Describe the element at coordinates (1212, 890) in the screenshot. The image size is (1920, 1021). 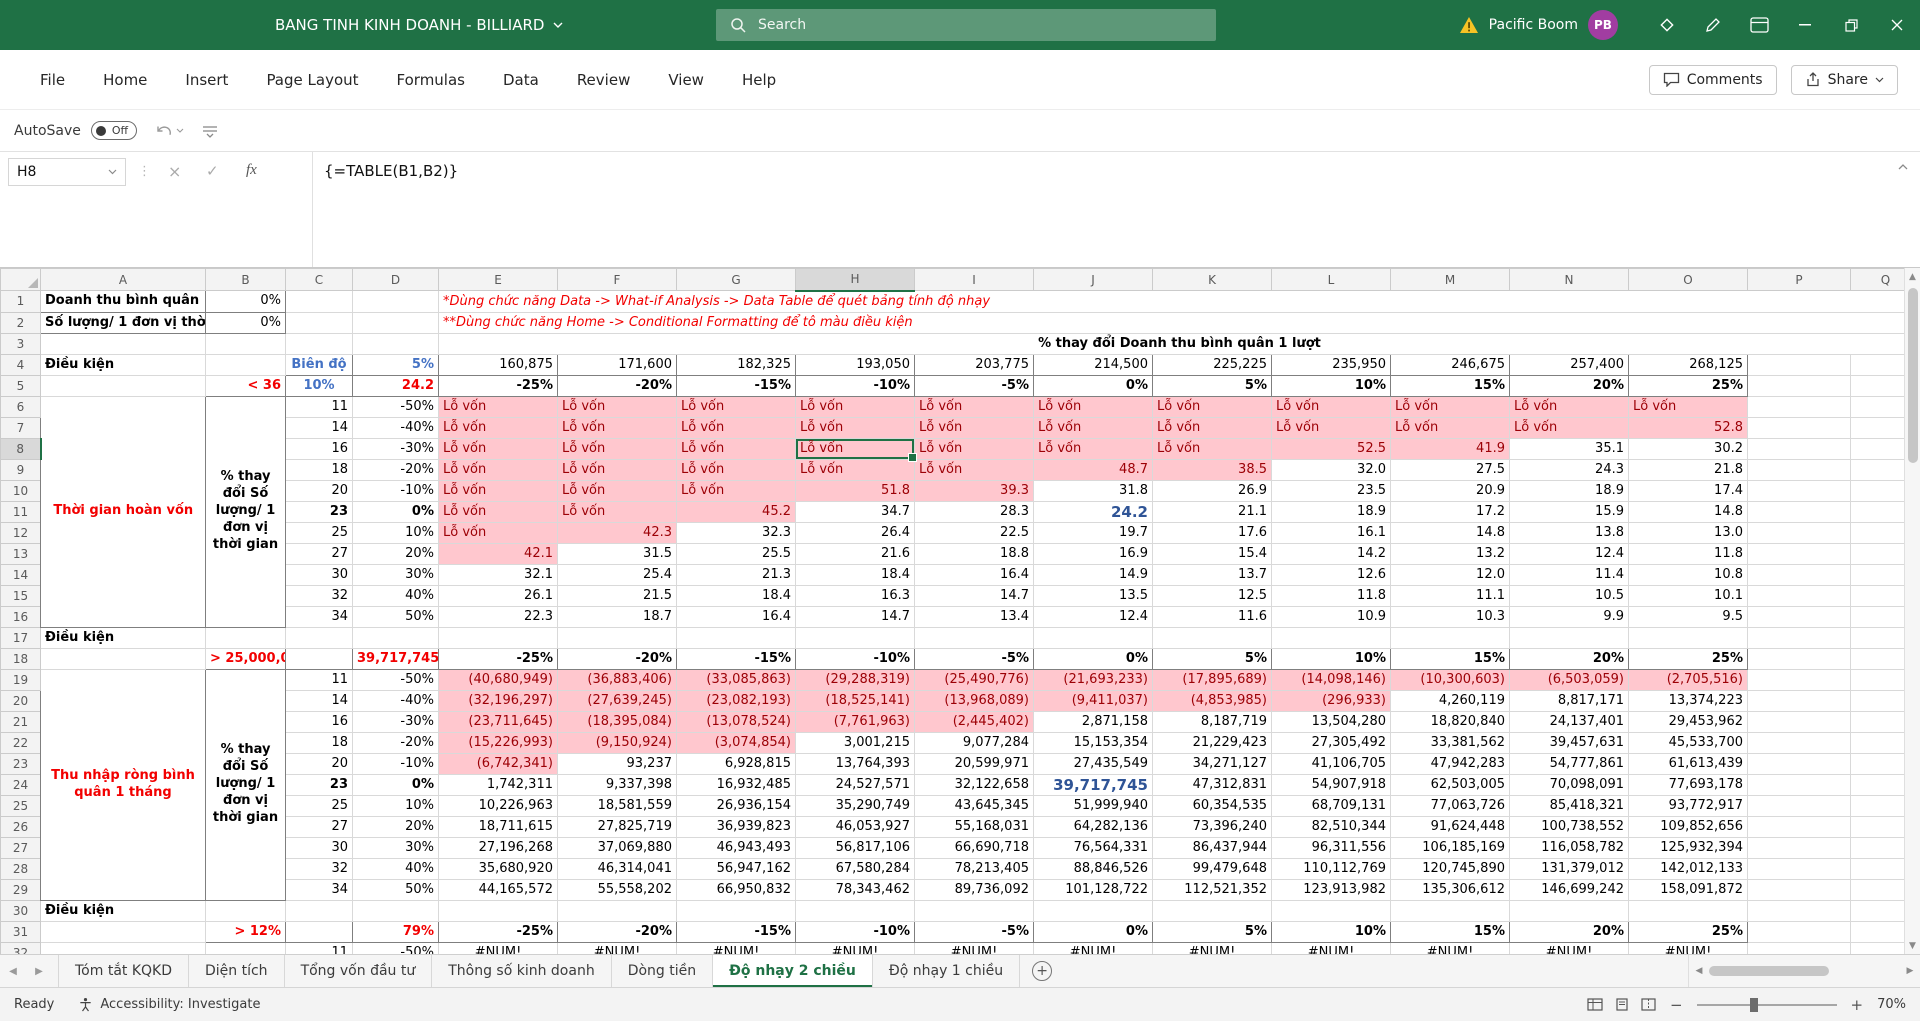
I see `cell-K29: 112,521,352` at that location.